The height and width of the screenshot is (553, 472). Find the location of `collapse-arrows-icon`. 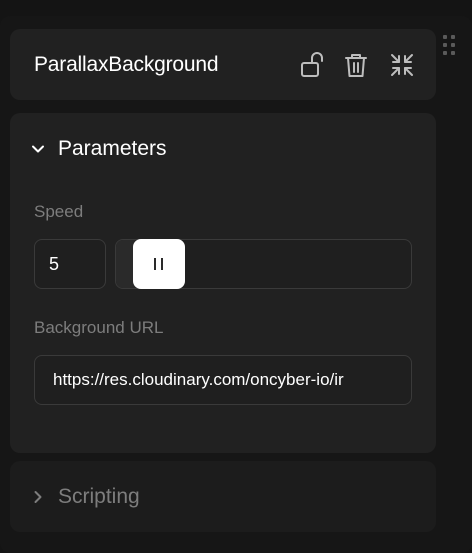

collapse-arrows-icon is located at coordinates (402, 65).